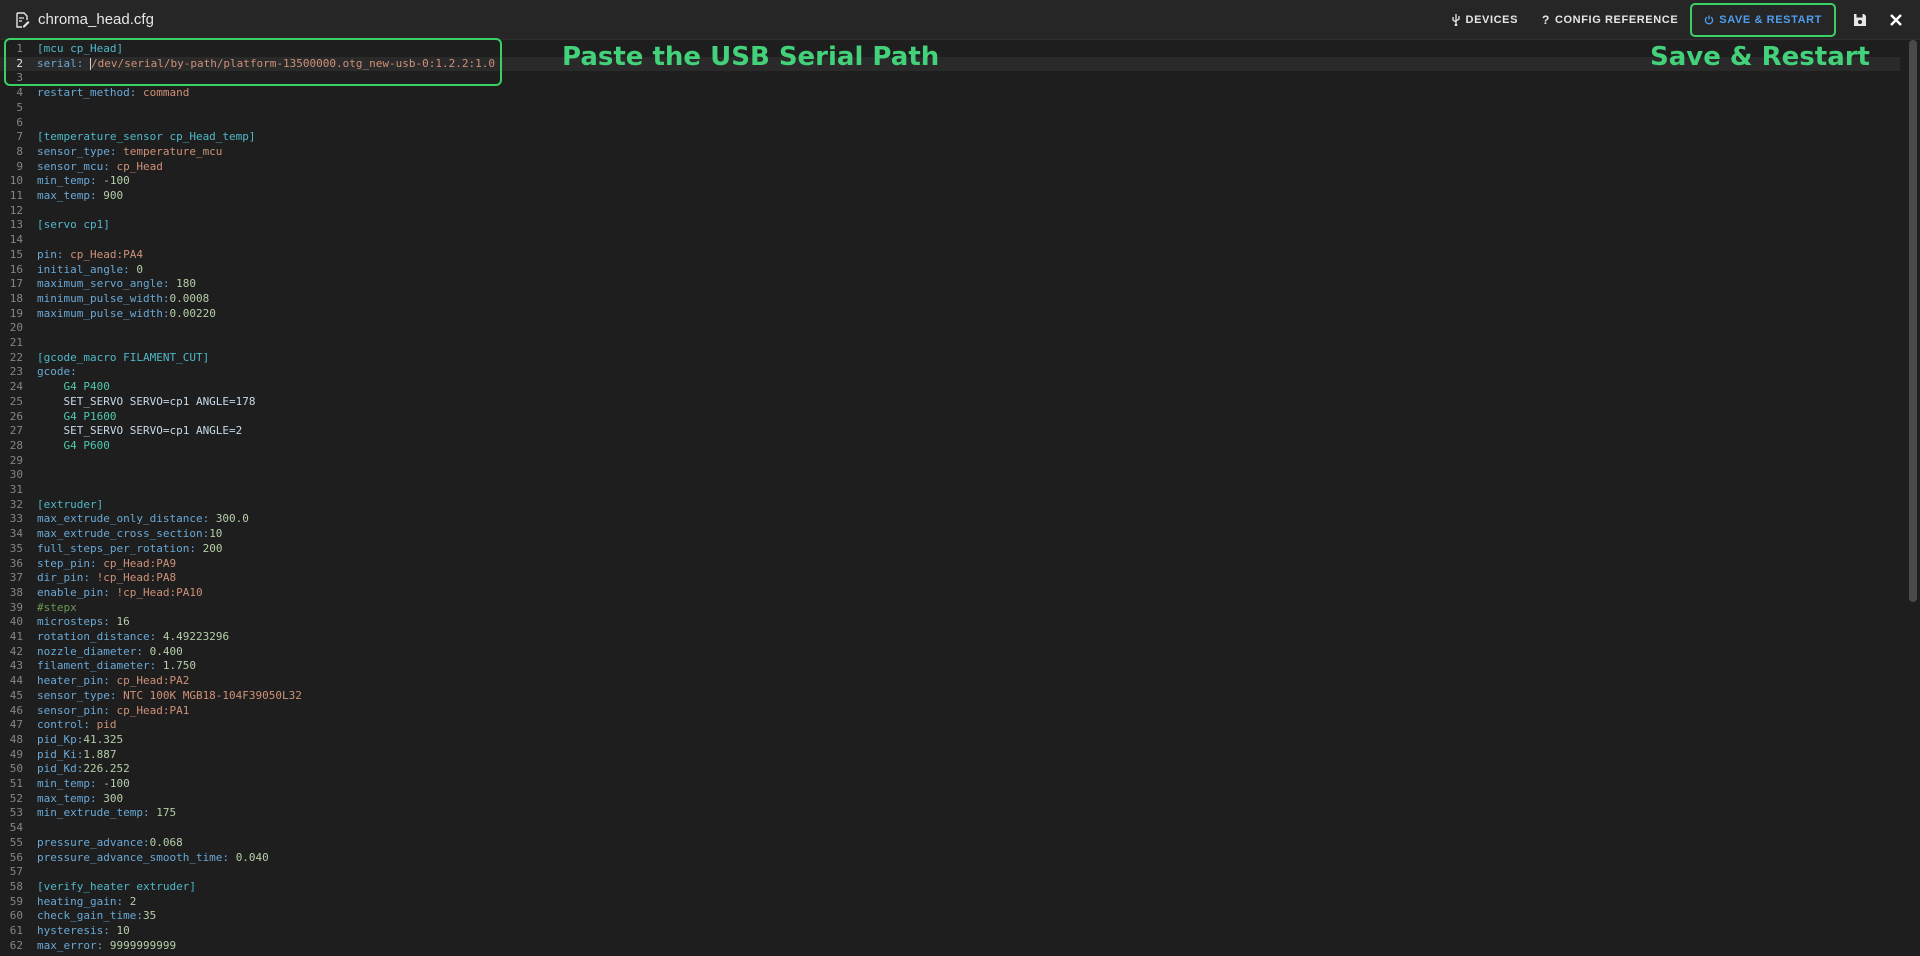 This screenshot has height=956, width=1920. What do you see at coordinates (950, 593) in the screenshot?
I see `code-line: 38 enable_pin: !cp_Head:PA10` at bounding box center [950, 593].